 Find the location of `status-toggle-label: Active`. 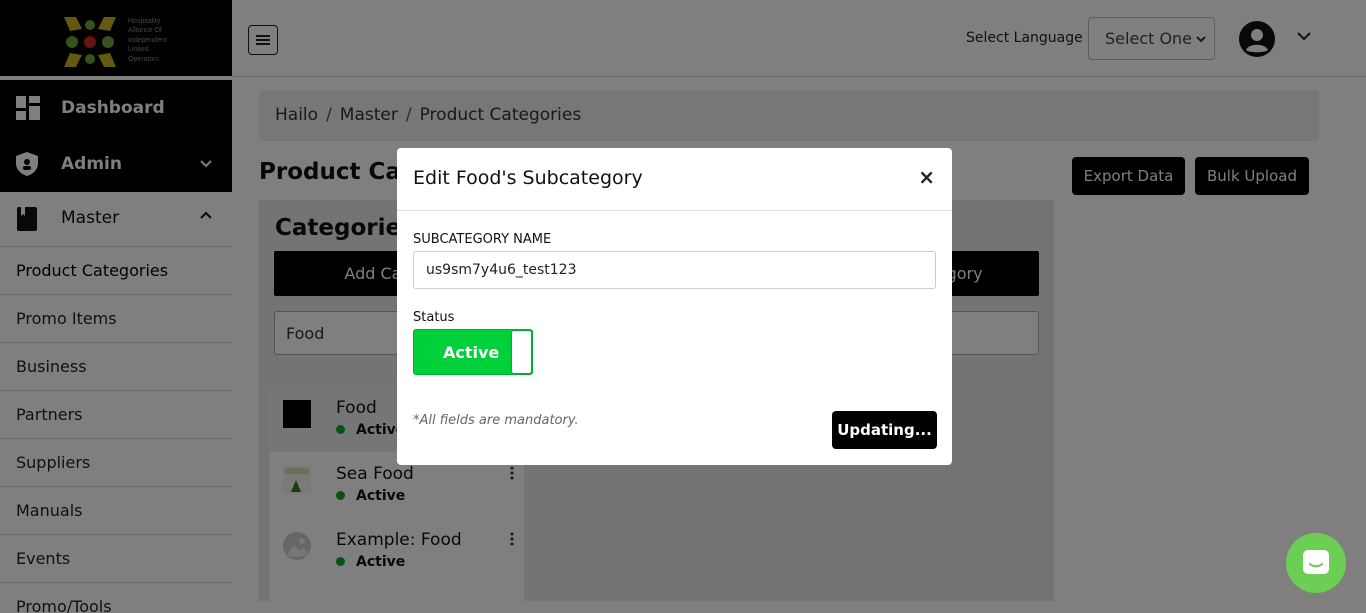

status-toggle-label: Active is located at coordinates (471, 352).